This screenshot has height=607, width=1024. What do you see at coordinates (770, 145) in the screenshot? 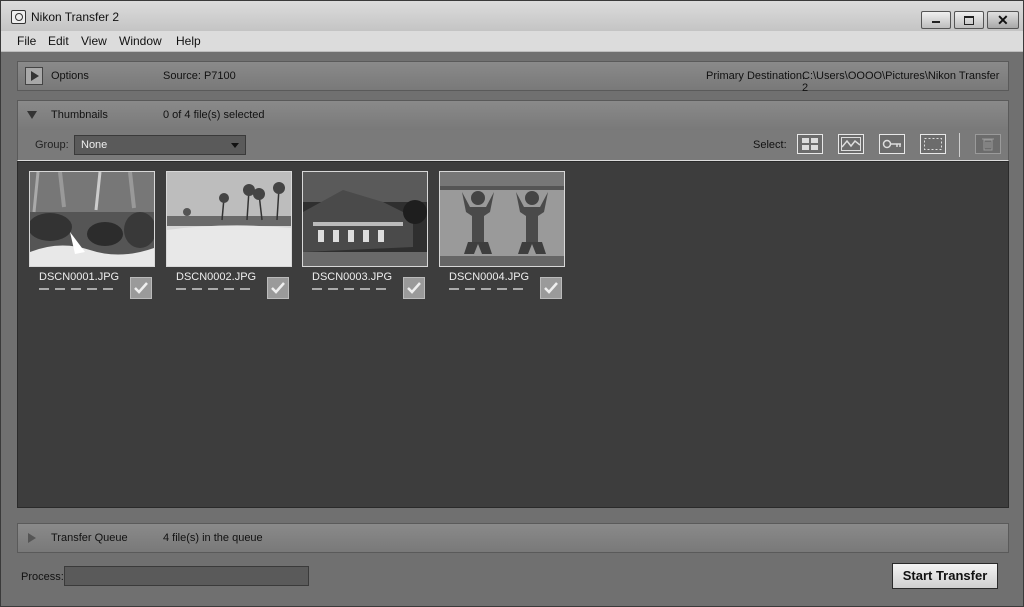
I see `select-label: Select:` at bounding box center [770, 145].